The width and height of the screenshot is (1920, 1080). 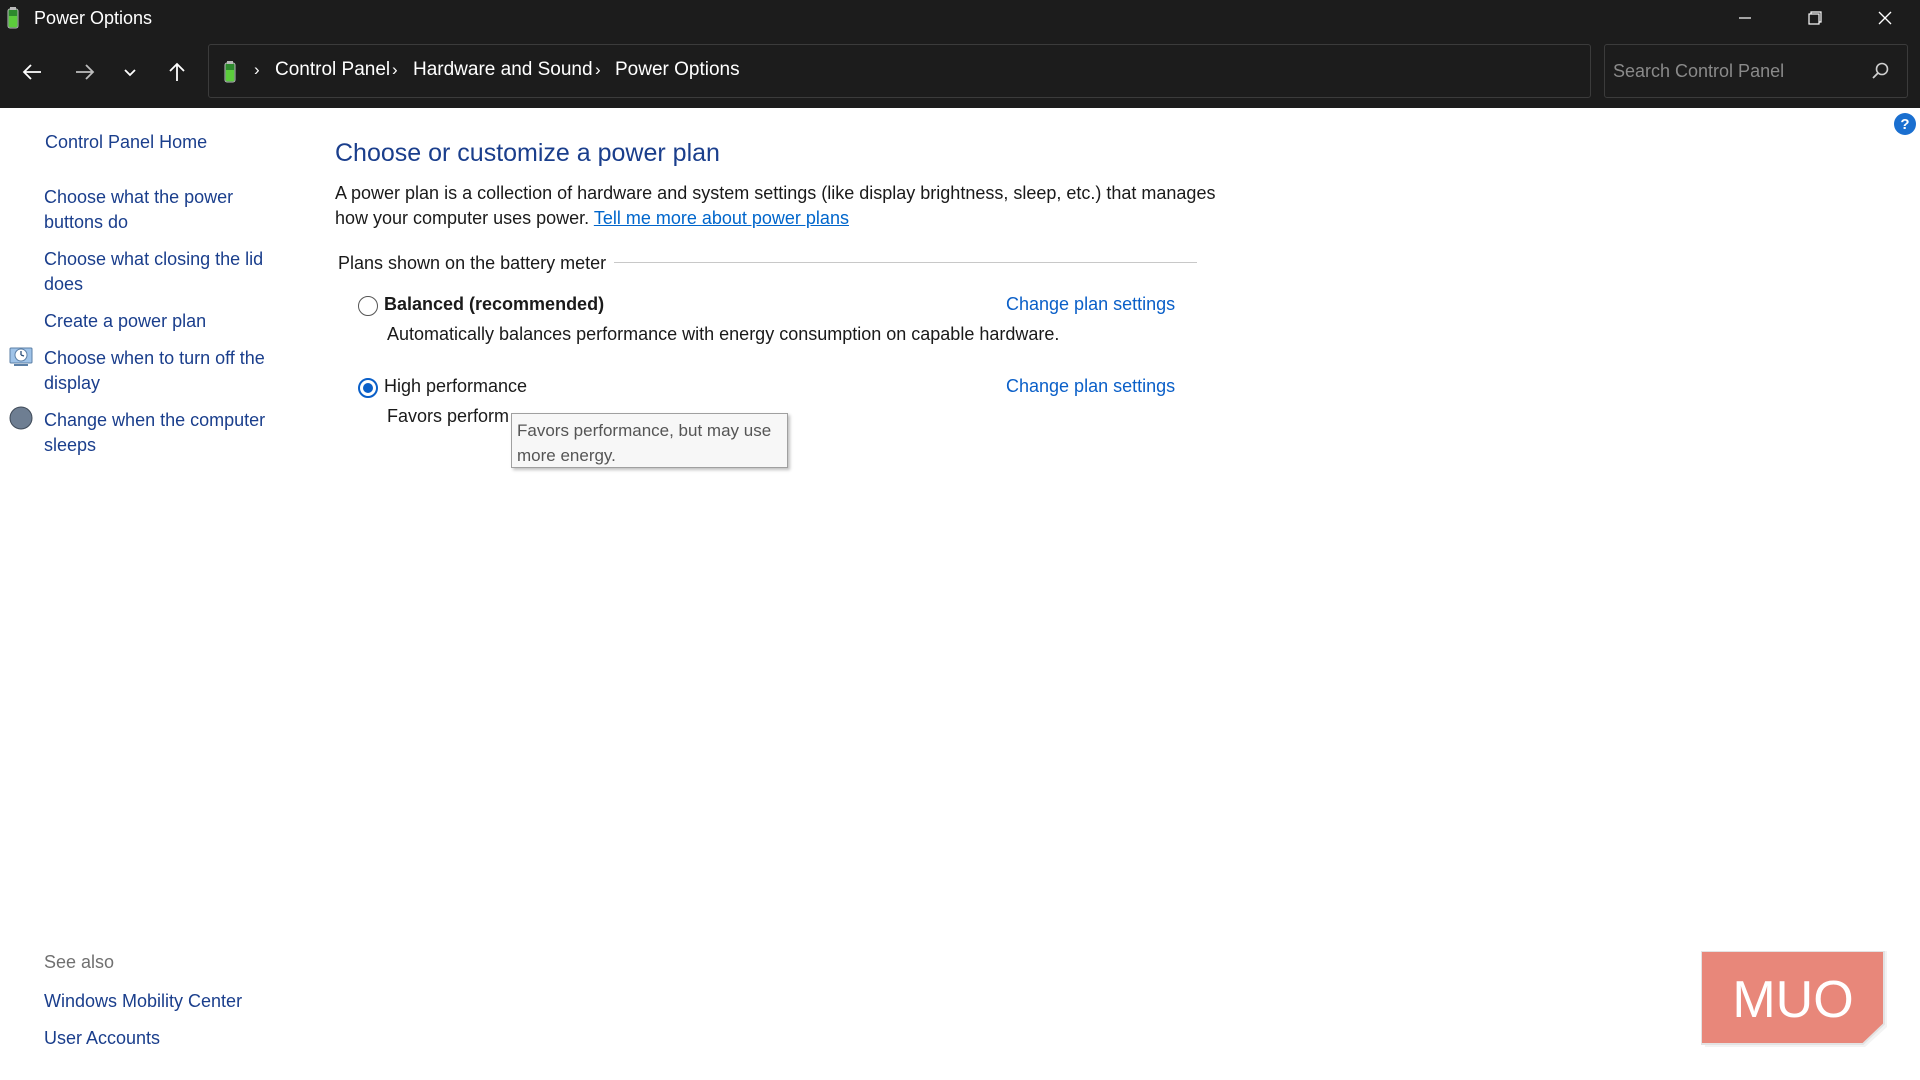 What do you see at coordinates (164, 371) in the screenshot?
I see `sidebar-item-turn-off-display: Choose when to turn off the display` at bounding box center [164, 371].